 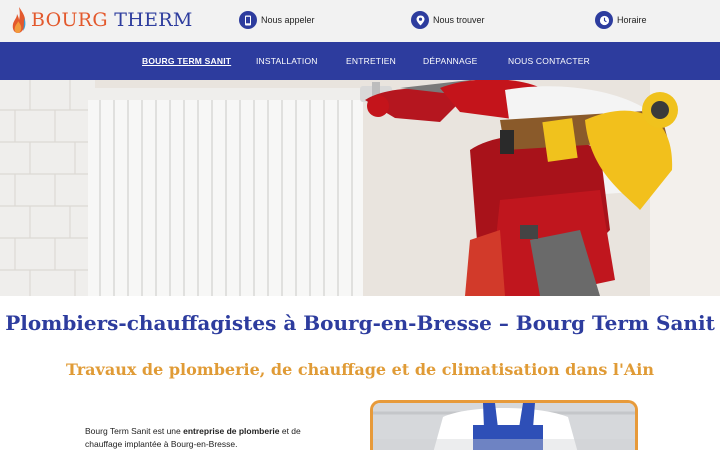 I want to click on nav-item-depannage: DÉPANNAGE, so click(x=450, y=61).